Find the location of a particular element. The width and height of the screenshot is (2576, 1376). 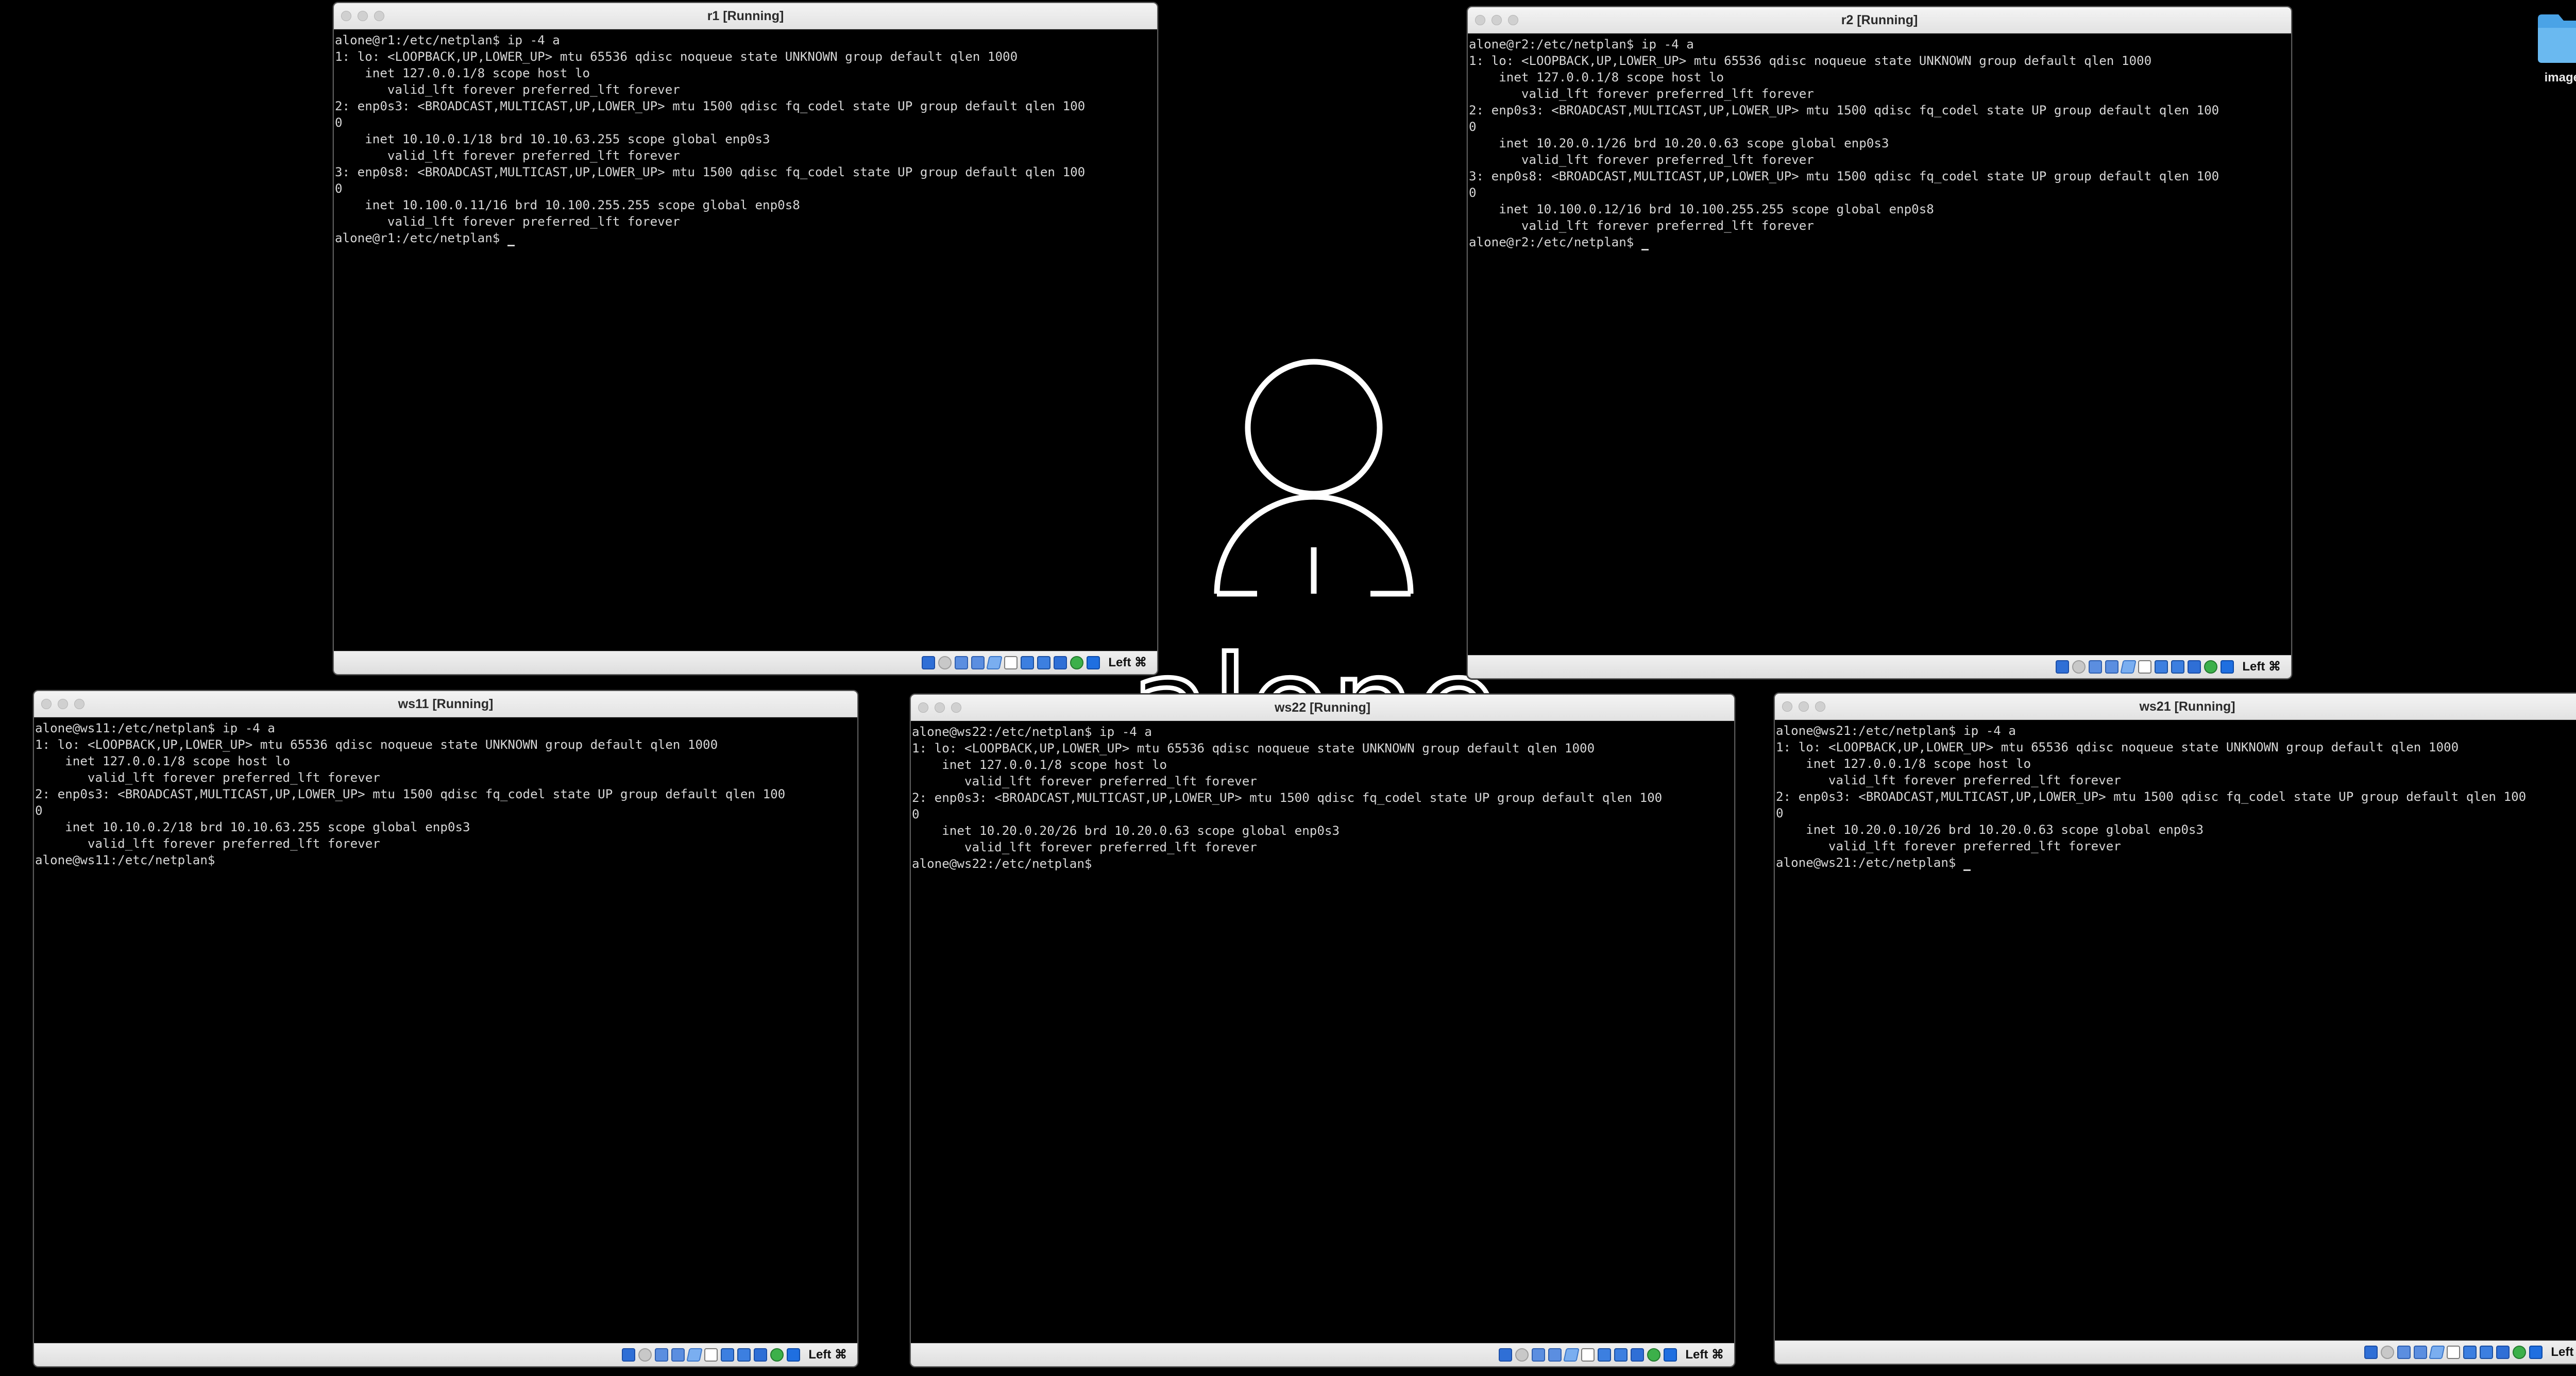

folder-label: images is located at coordinates (2560, 78).